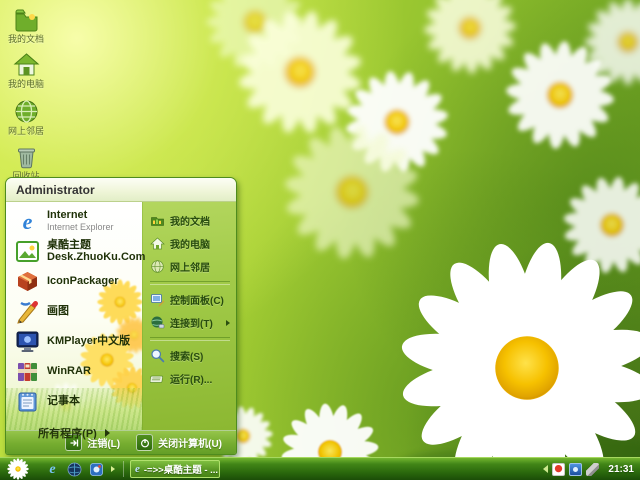 This screenshot has width=640, height=480. I want to click on quick-launch-chevron-icon, so click(113, 469).